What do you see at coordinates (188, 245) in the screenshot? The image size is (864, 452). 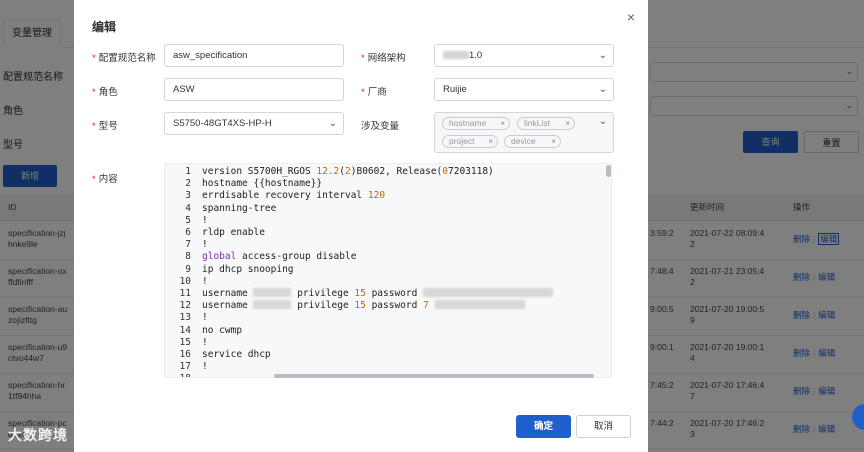 I see `line-number: 7` at bounding box center [188, 245].